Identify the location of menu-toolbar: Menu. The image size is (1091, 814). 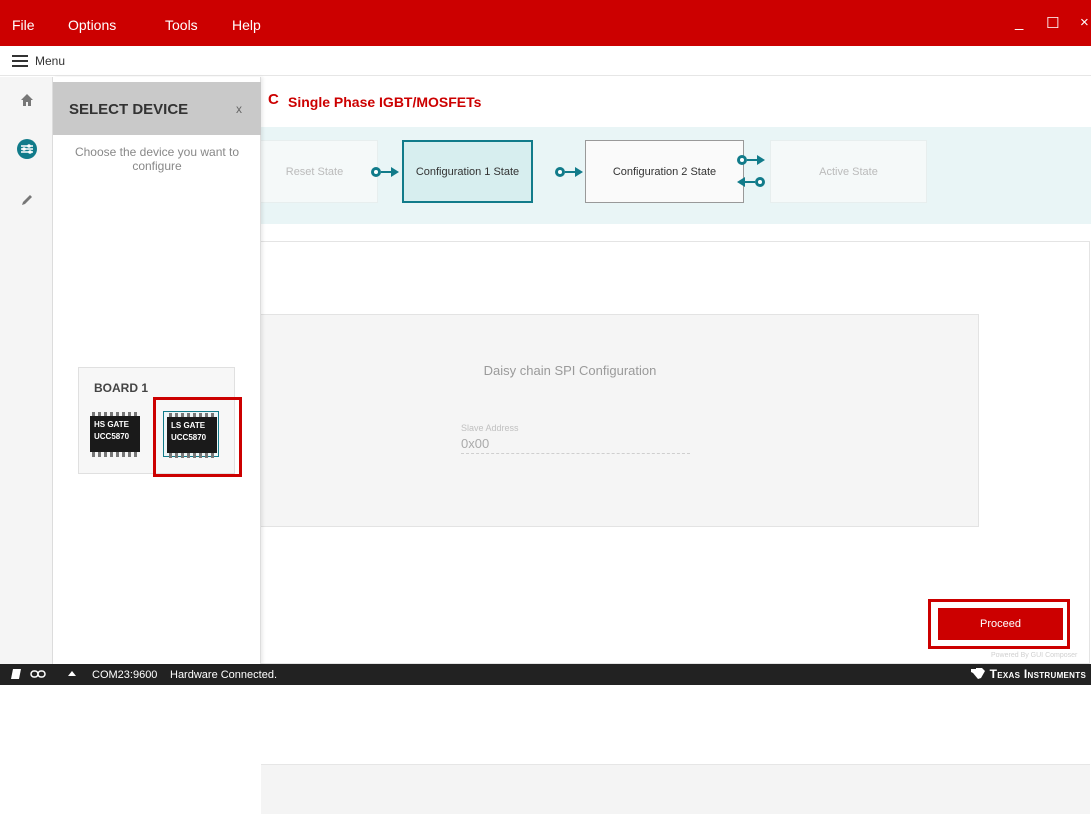
(545, 61).